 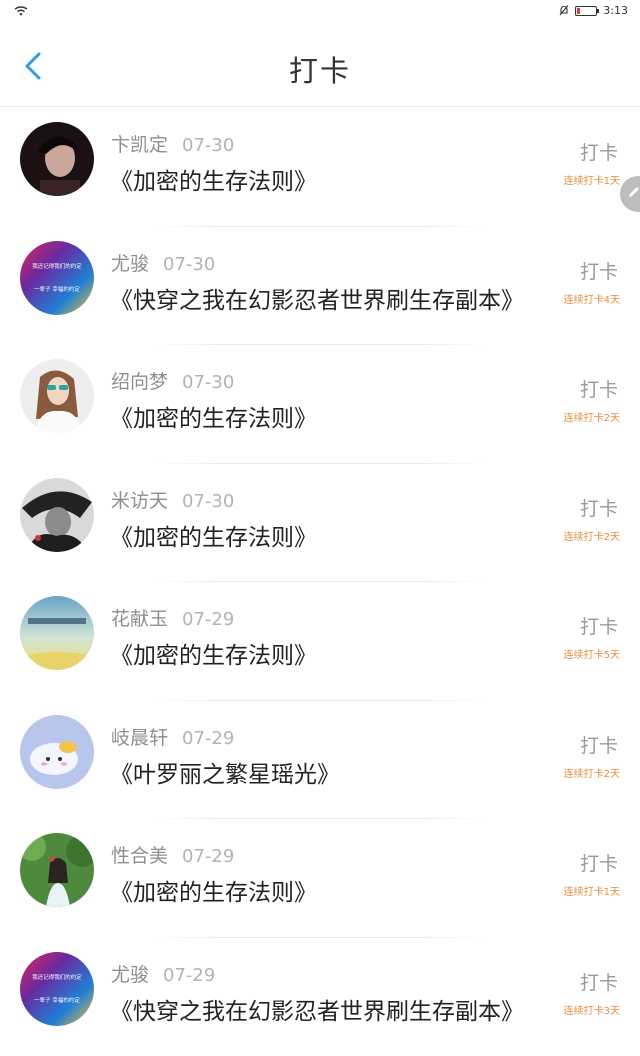 I want to click on list-item: 花献玉07-29 《加密的生存法则》 打卡 连续打卡5天, so click(x=320, y=641).